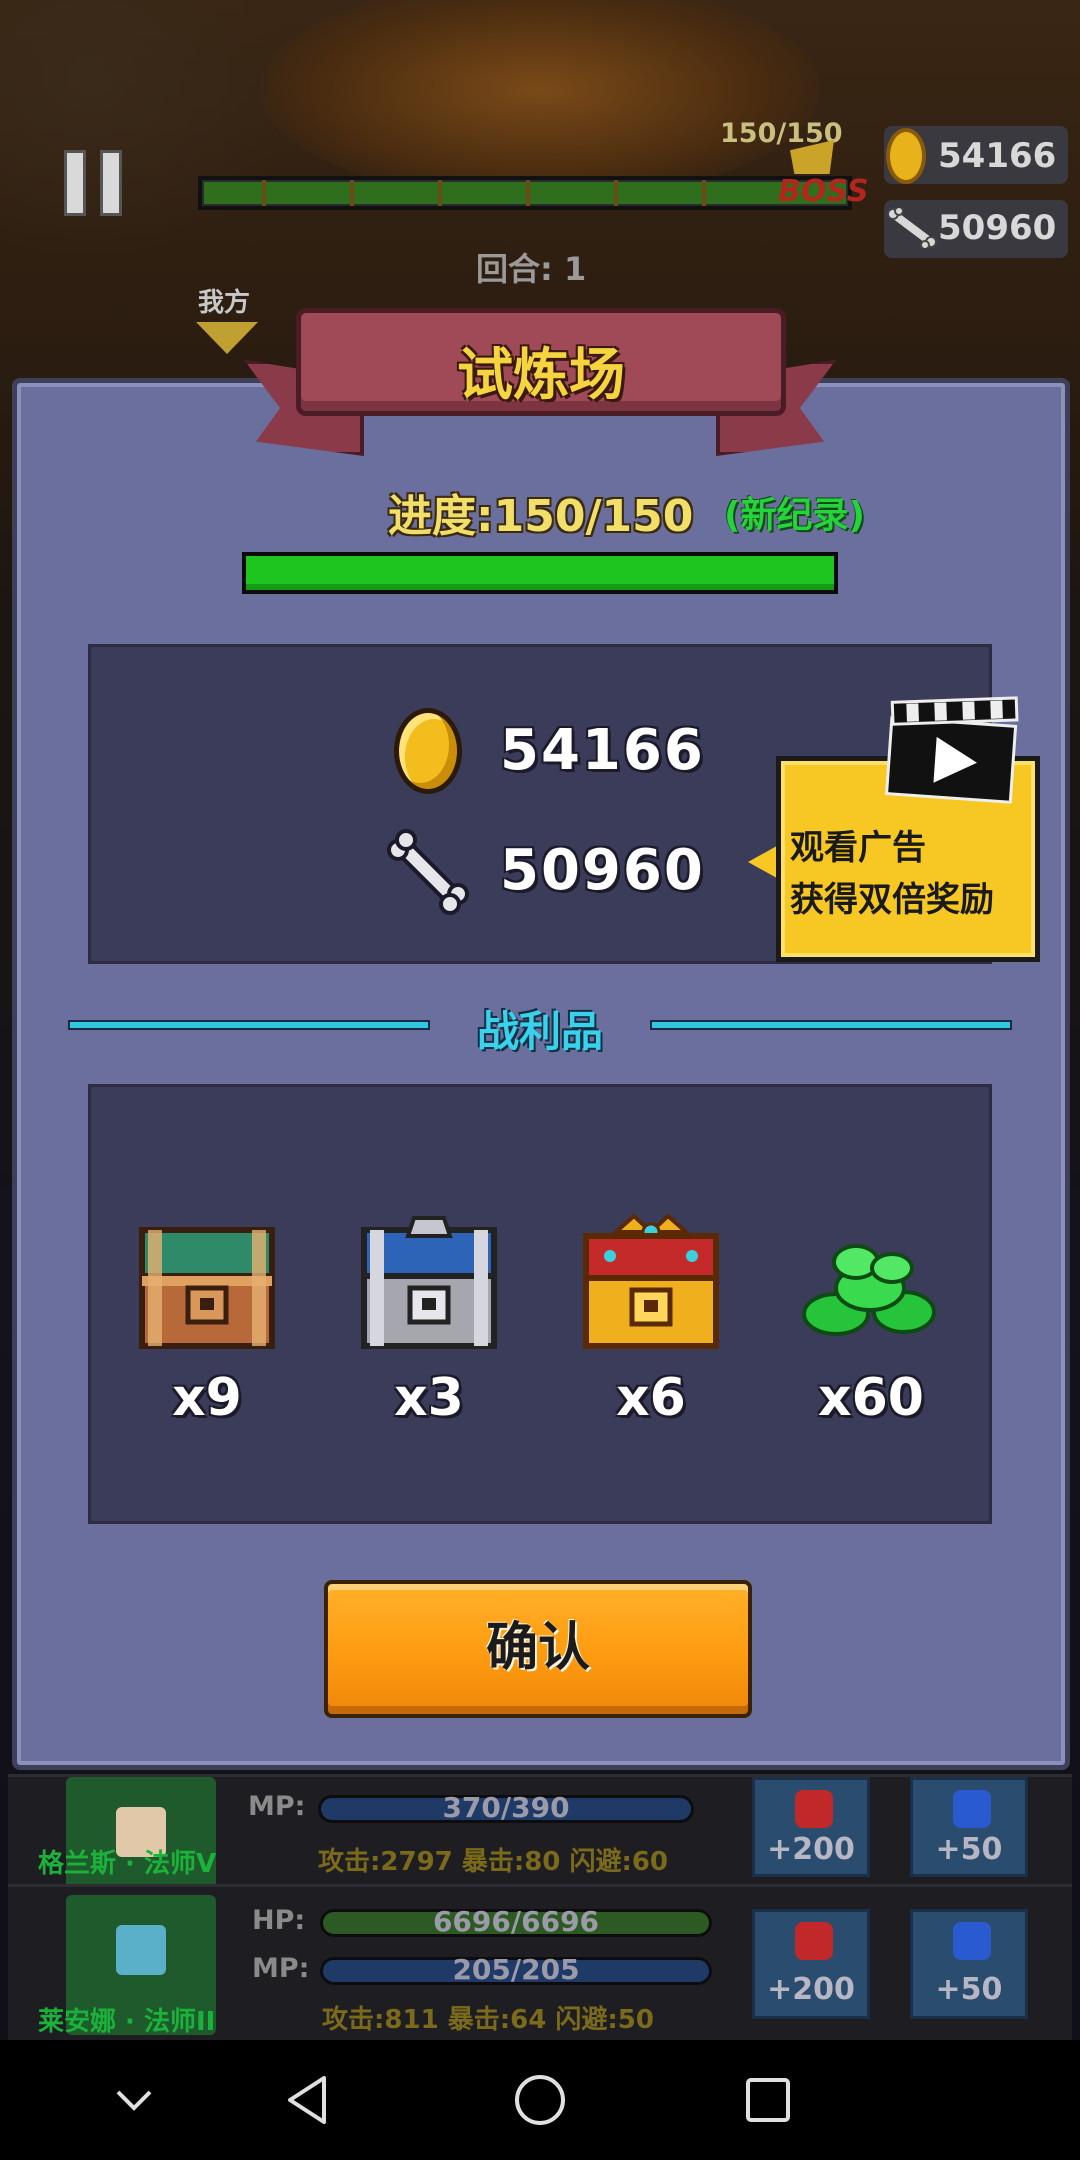 The height and width of the screenshot is (2160, 1080). I want to click on dialog-title: 试炼场, so click(541, 375).